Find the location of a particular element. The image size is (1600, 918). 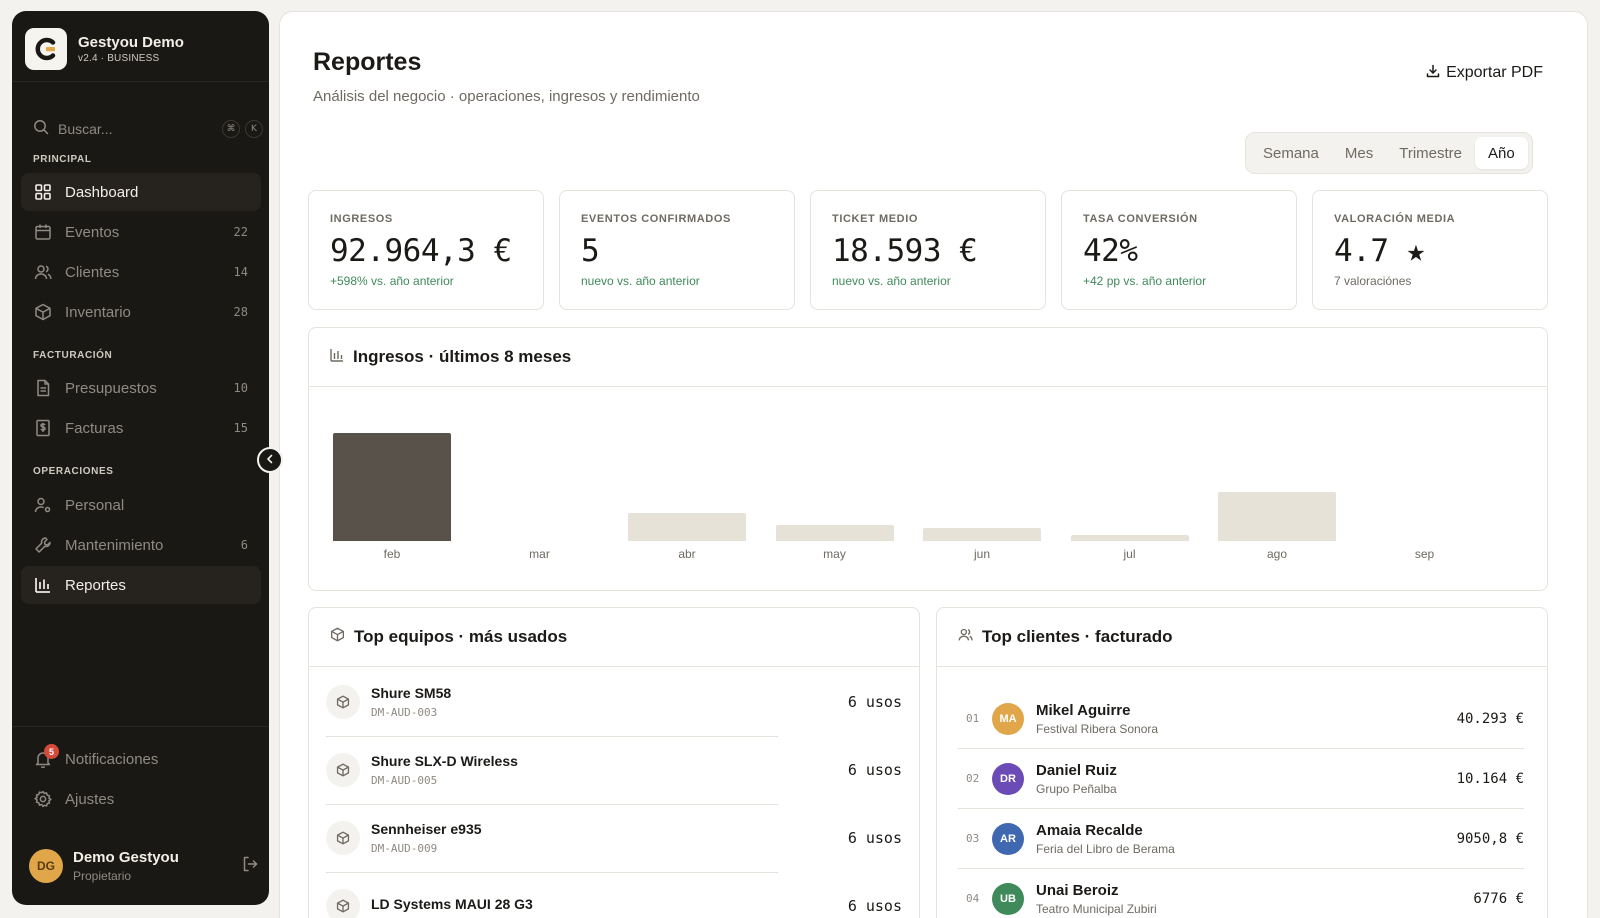

client-rank: 02 is located at coordinates (973, 778).